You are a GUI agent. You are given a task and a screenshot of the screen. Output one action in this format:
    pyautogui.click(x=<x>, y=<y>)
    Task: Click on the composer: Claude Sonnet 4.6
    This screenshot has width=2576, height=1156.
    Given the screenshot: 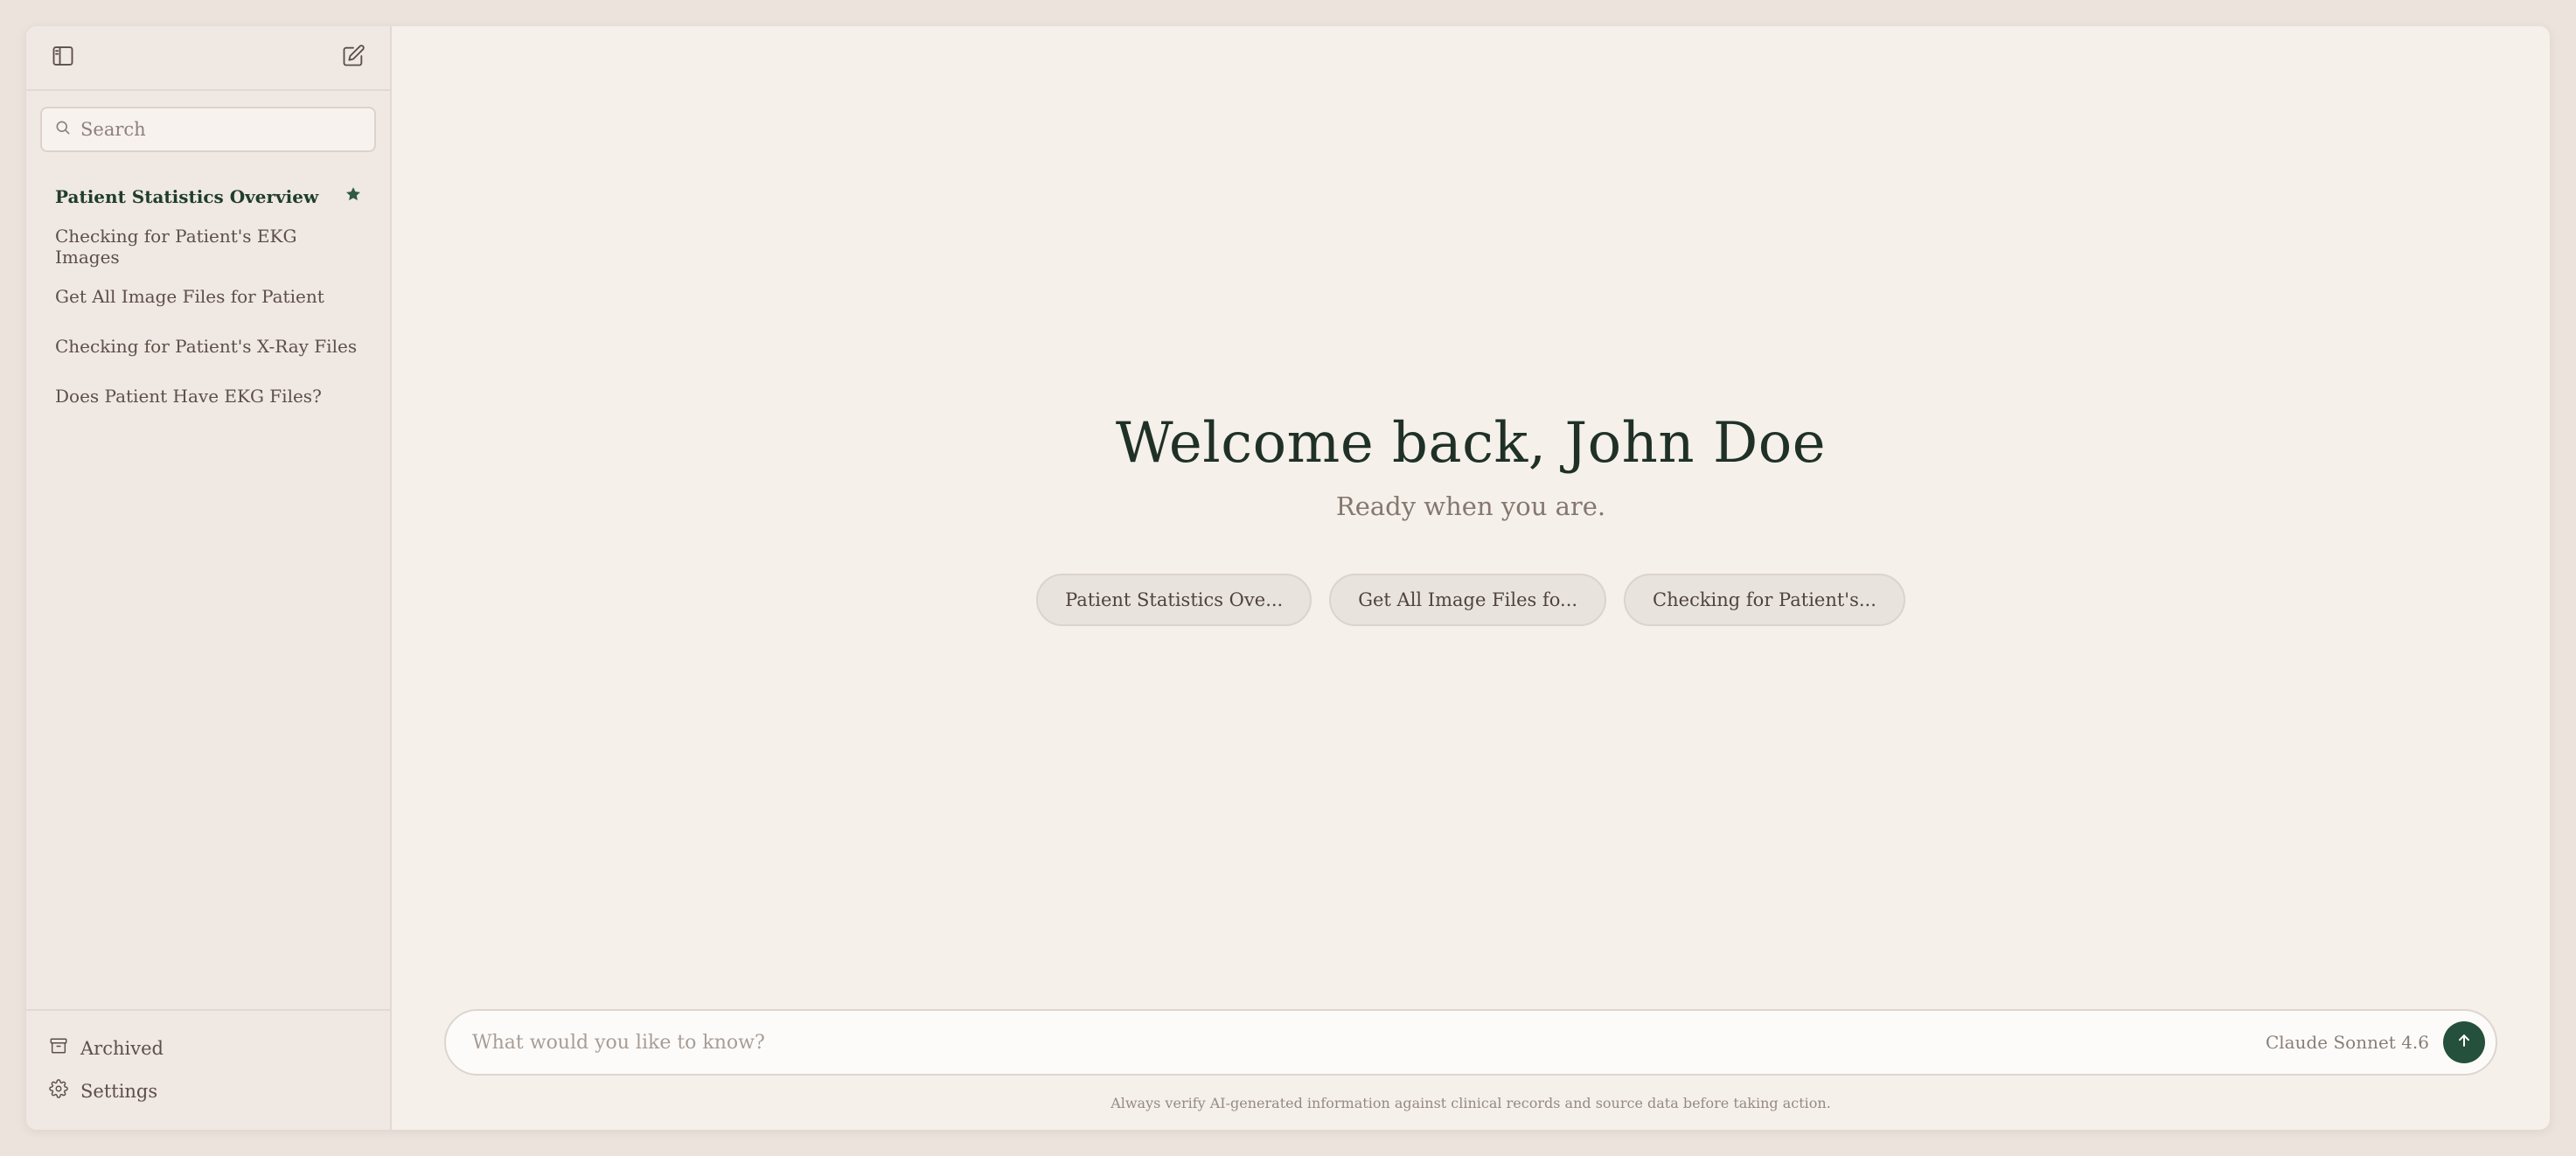 What is the action you would take?
    pyautogui.click(x=1470, y=1042)
    